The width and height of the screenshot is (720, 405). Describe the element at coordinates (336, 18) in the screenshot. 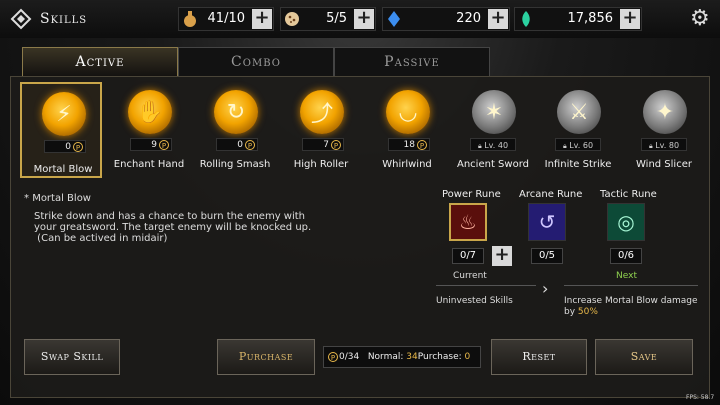

I see `cookie-value: 5/5` at that location.